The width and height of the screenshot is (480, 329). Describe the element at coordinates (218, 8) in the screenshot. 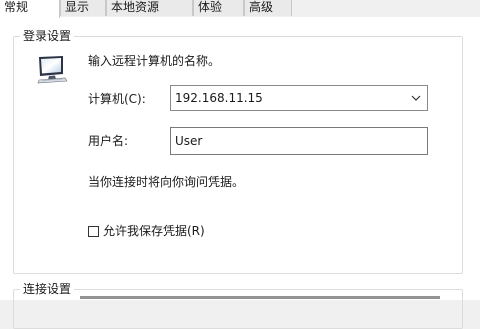

I see `tab-experience: 体验` at that location.